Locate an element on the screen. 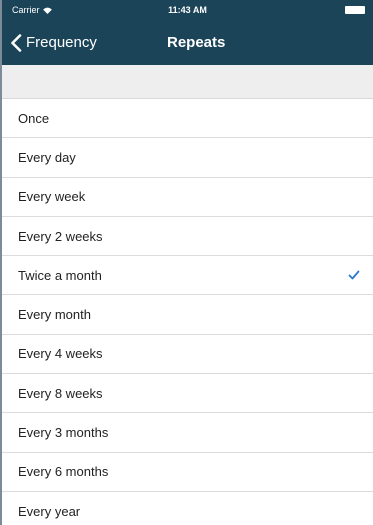 This screenshot has width=373, height=525. option-label: Every 6 months is located at coordinates (63, 472).